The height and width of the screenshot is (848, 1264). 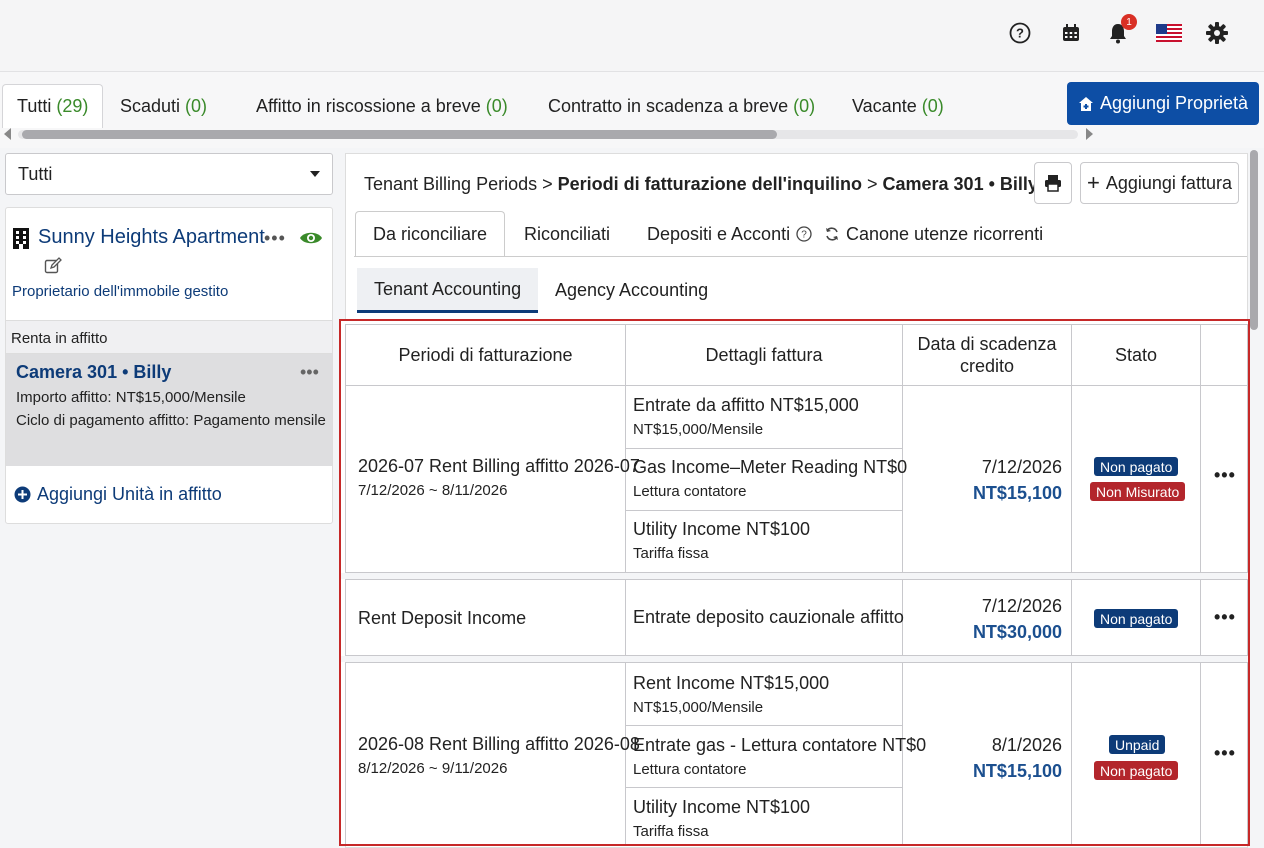 I want to click on due-amount: NT$15,100, so click(x=1017, y=493).